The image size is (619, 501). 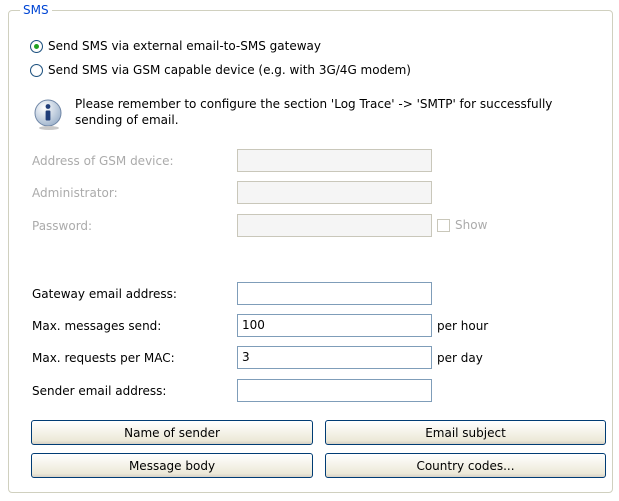 What do you see at coordinates (334, 293) in the screenshot?
I see `gateway-email-field` at bounding box center [334, 293].